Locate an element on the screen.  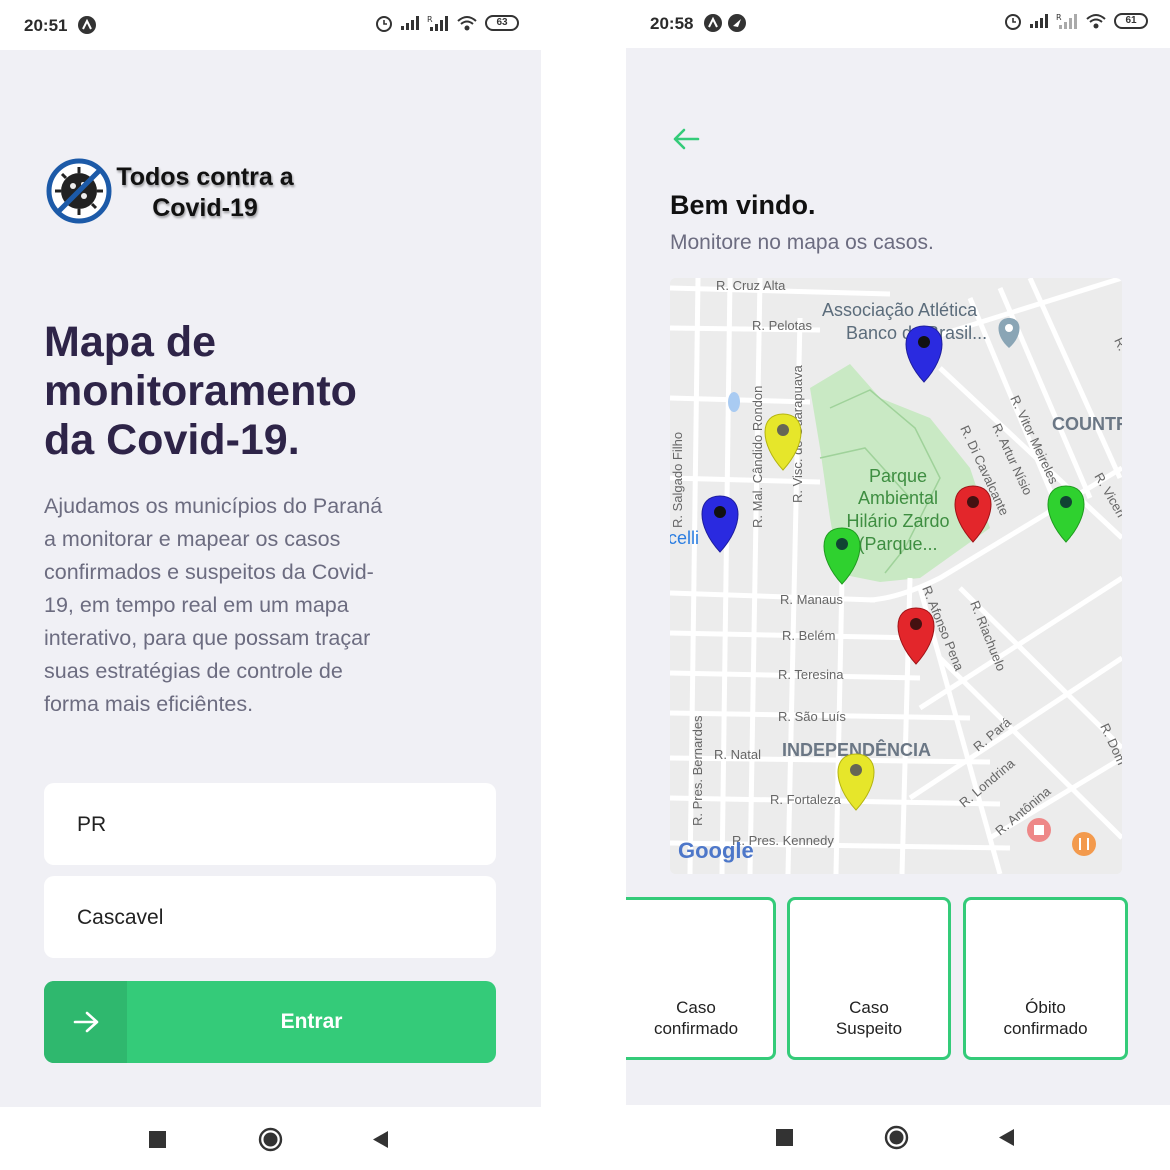
uf-select-value: PR is located at coordinates (92, 824).